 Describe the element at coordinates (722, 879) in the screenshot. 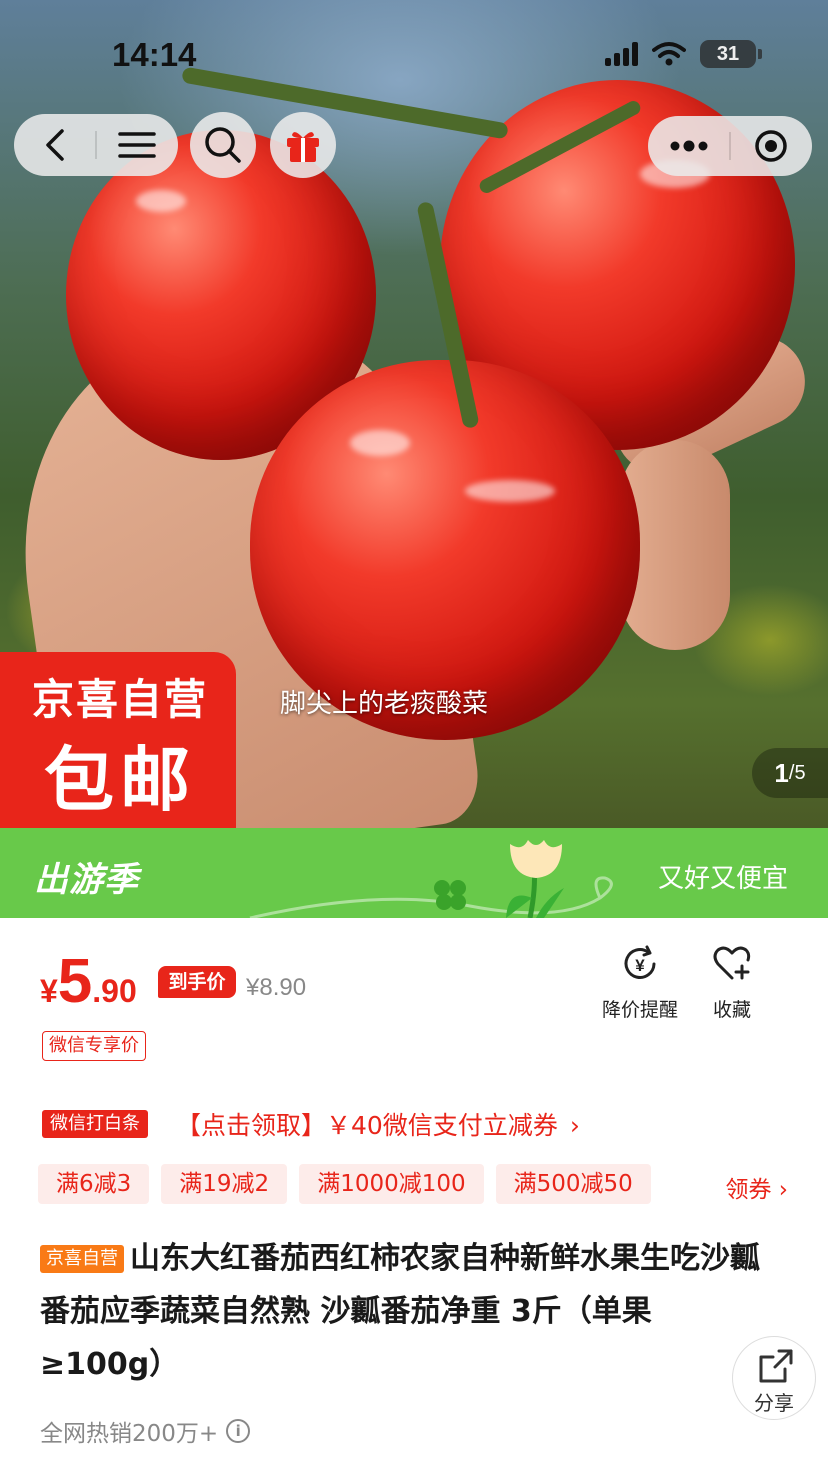

I see `banner-slogan: 又好又便宜` at that location.